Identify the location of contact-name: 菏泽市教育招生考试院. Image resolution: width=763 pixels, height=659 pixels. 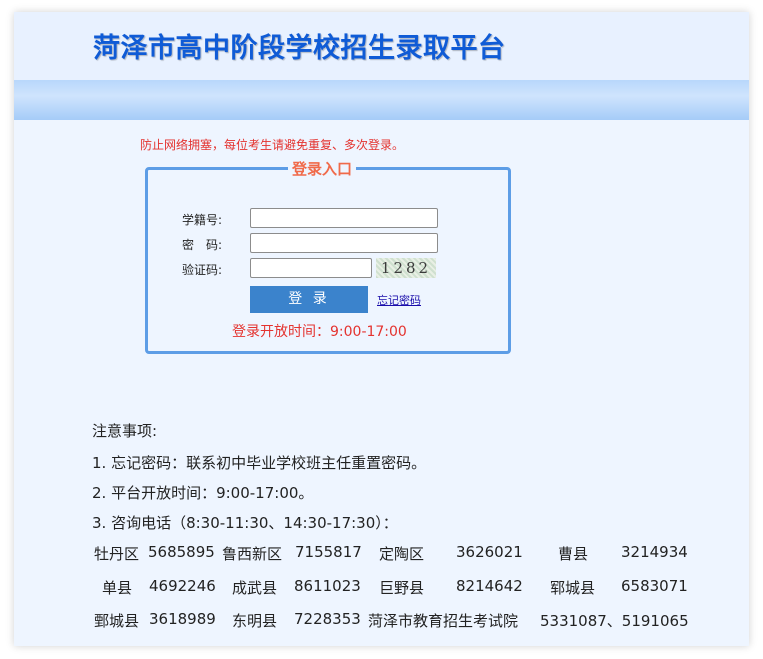
(443, 621).